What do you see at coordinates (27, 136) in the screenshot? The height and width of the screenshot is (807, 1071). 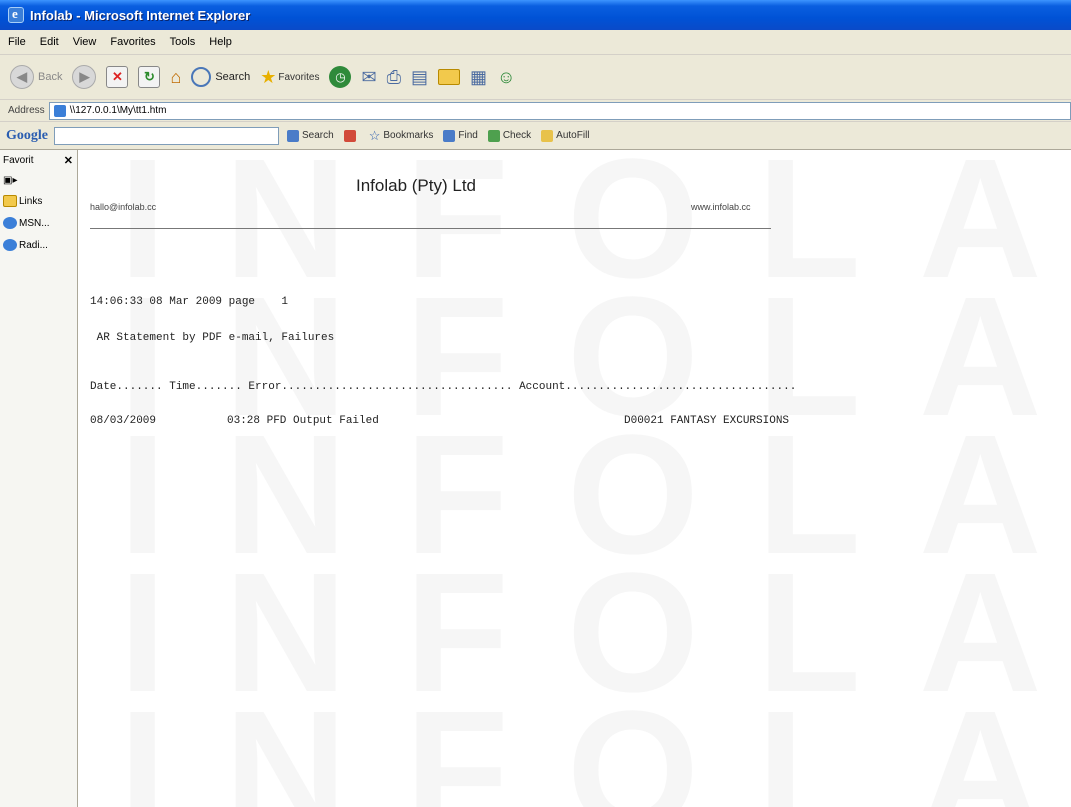 I see `google-logo: Google` at bounding box center [27, 136].